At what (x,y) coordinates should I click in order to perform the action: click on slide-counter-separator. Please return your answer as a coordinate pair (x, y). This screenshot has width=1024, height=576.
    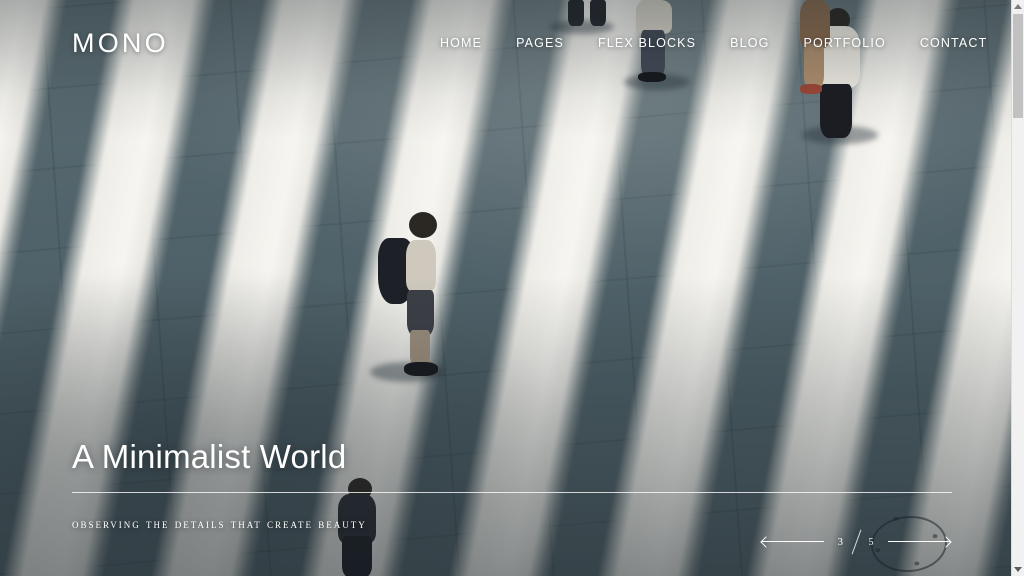
    Looking at the image, I should click on (856, 542).